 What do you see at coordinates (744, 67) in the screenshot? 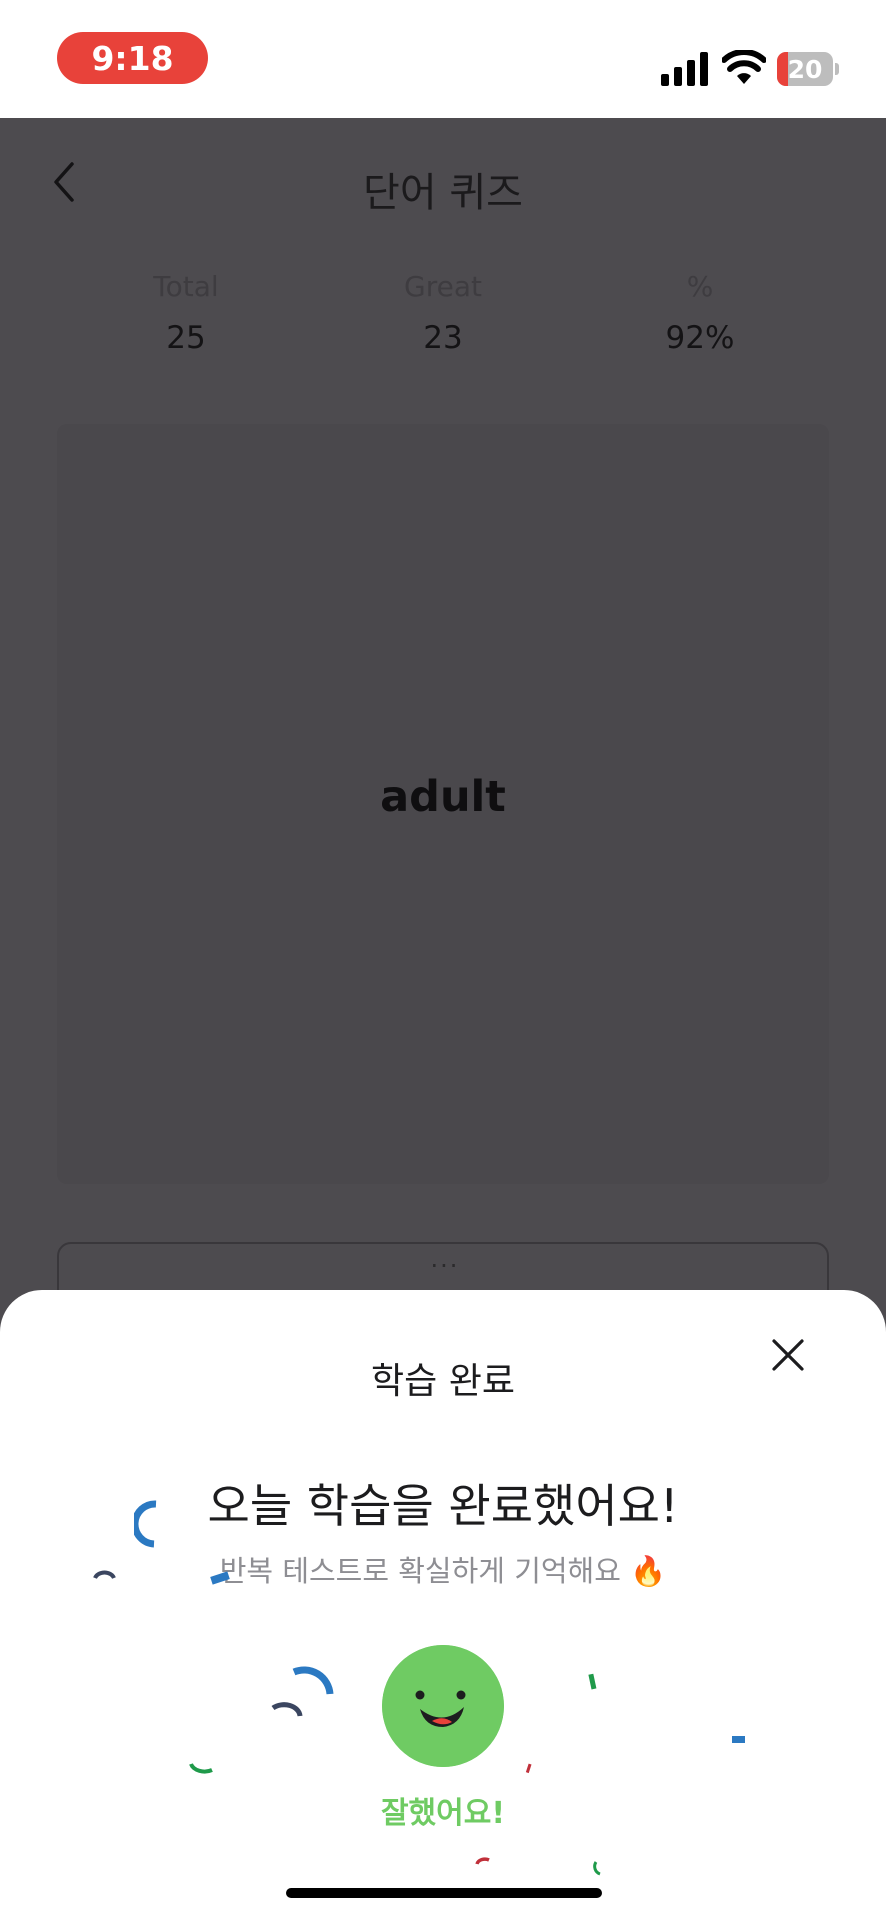
I see `wifi-icon` at bounding box center [744, 67].